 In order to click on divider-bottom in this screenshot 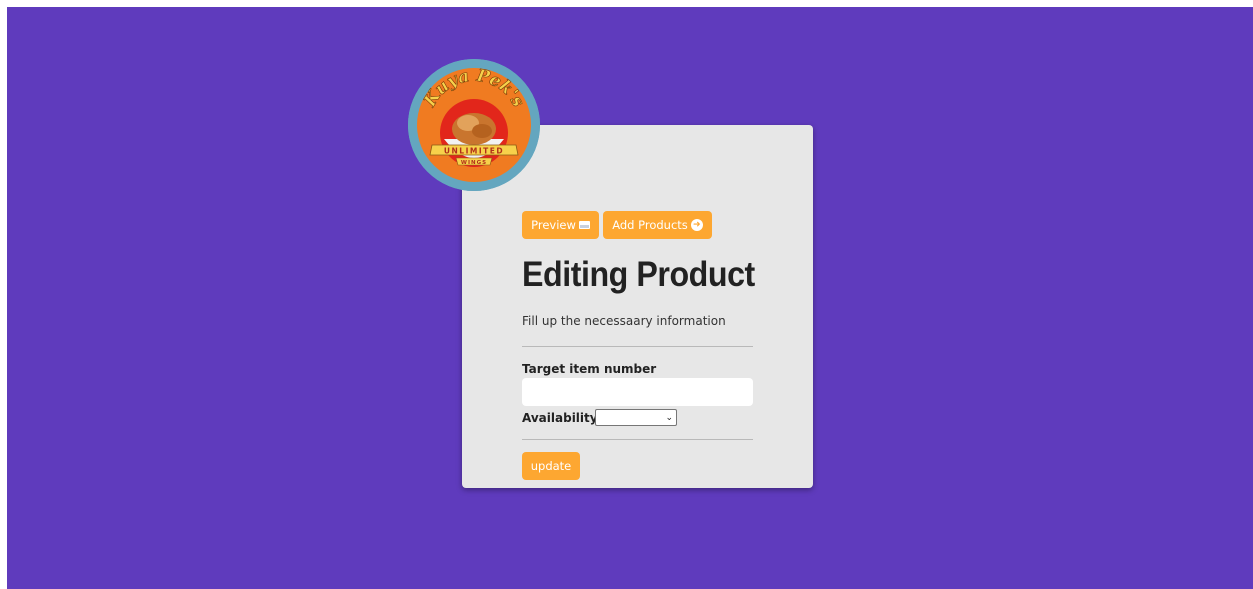, I will do `click(637, 439)`.